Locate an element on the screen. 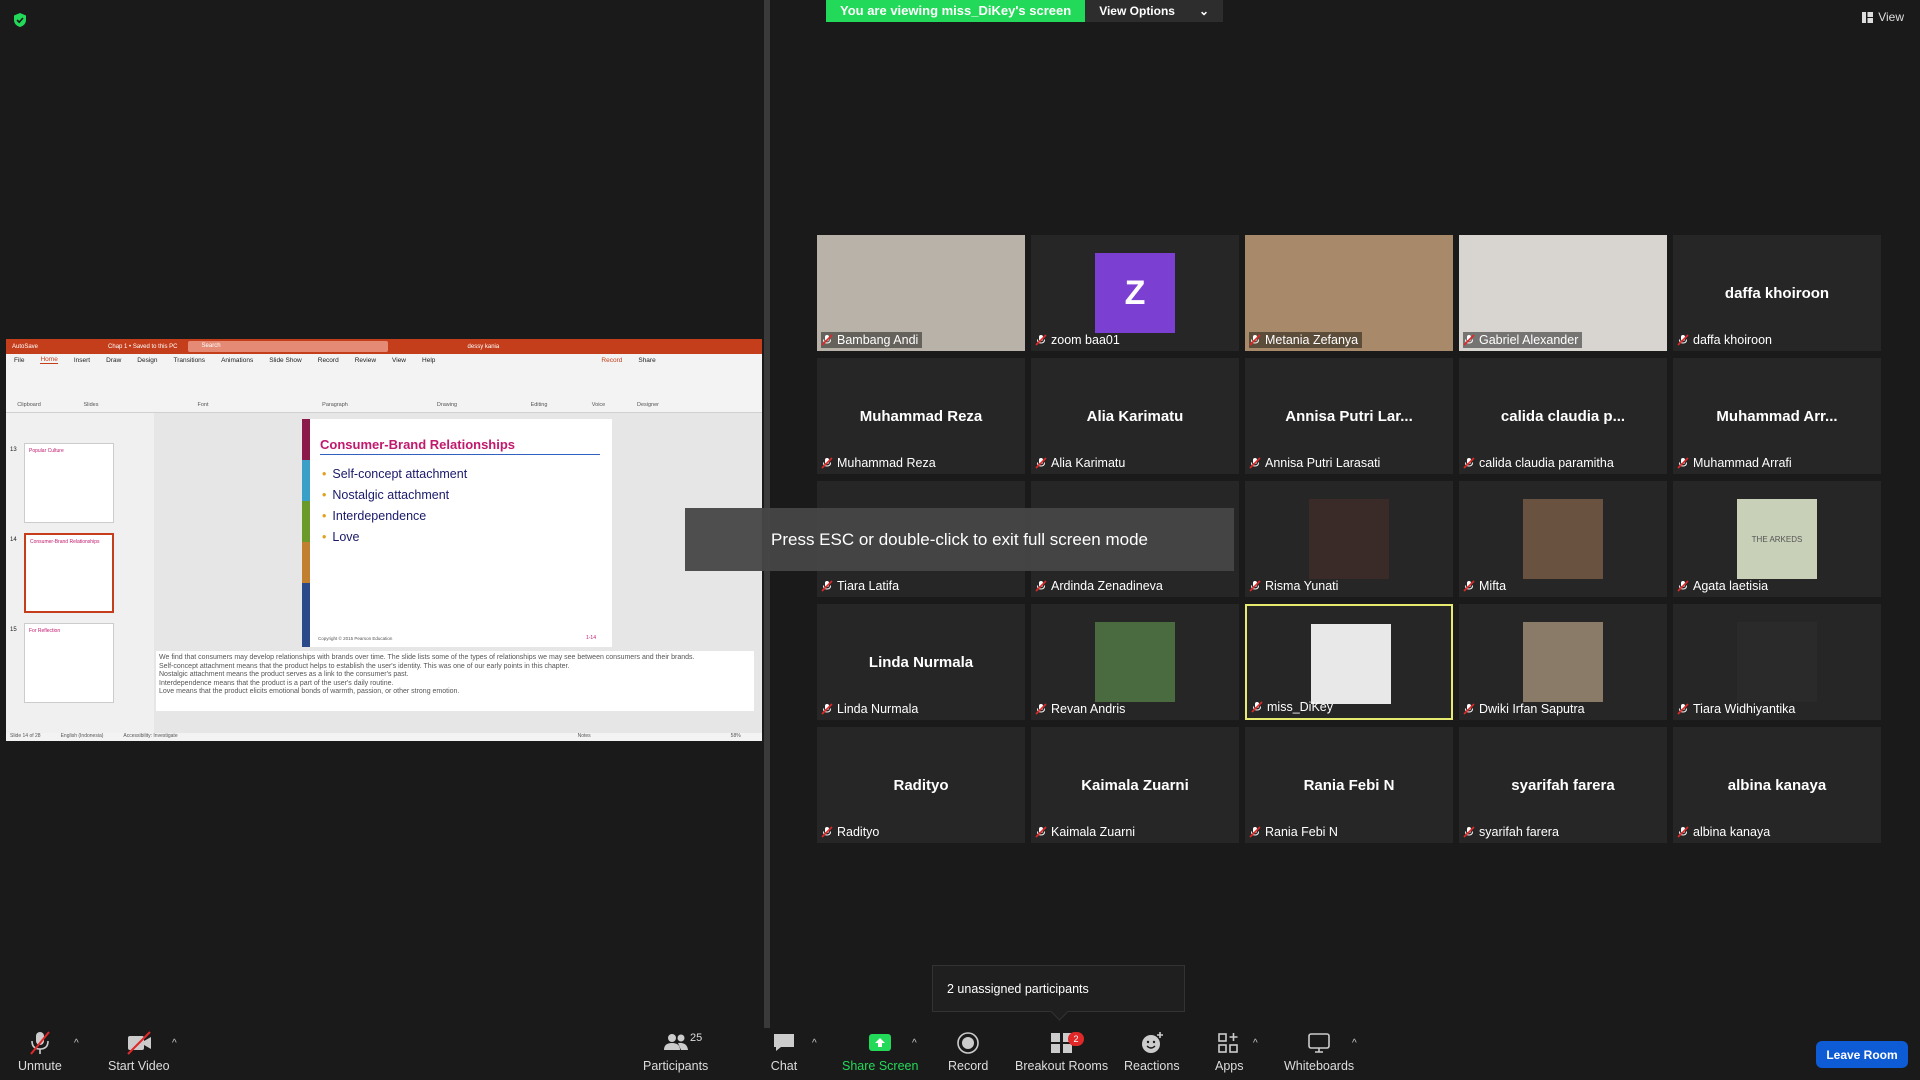 This screenshot has height=1080, width=1920. apps-button: Apps is located at coordinates (1229, 1051).